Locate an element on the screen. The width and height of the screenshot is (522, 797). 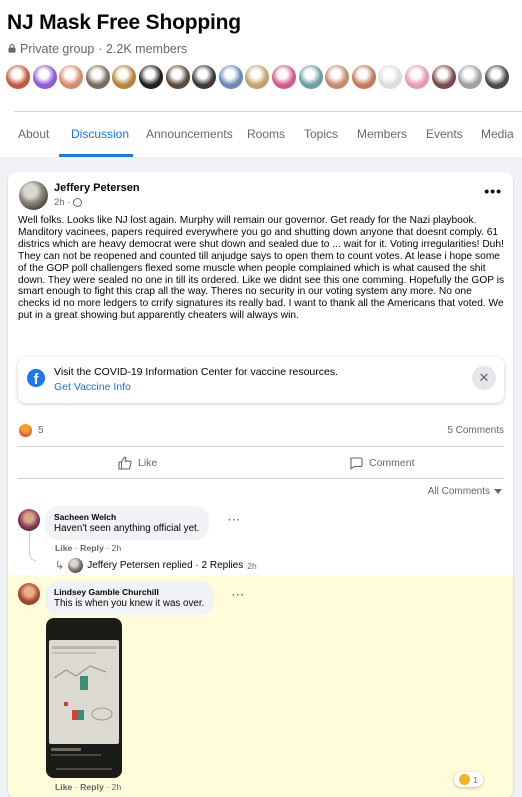
tab-discussion: Discussion is located at coordinates (100, 134).